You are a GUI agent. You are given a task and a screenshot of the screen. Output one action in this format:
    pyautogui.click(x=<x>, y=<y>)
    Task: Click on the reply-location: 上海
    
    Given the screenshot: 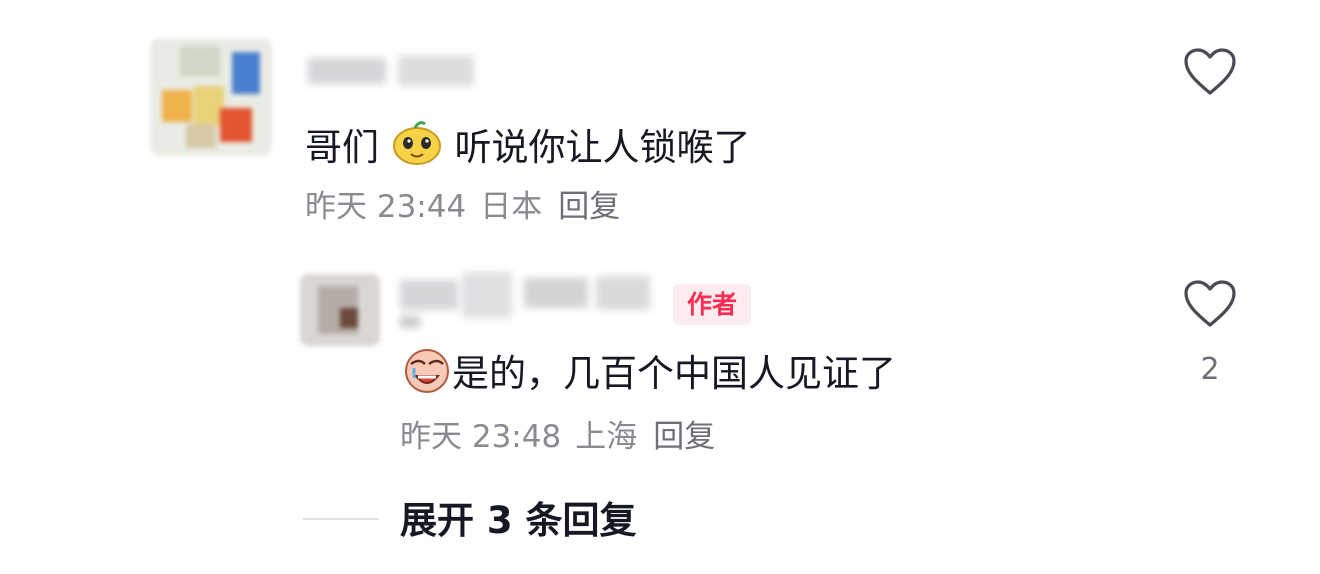 What is the action you would take?
    pyautogui.click(x=606, y=437)
    